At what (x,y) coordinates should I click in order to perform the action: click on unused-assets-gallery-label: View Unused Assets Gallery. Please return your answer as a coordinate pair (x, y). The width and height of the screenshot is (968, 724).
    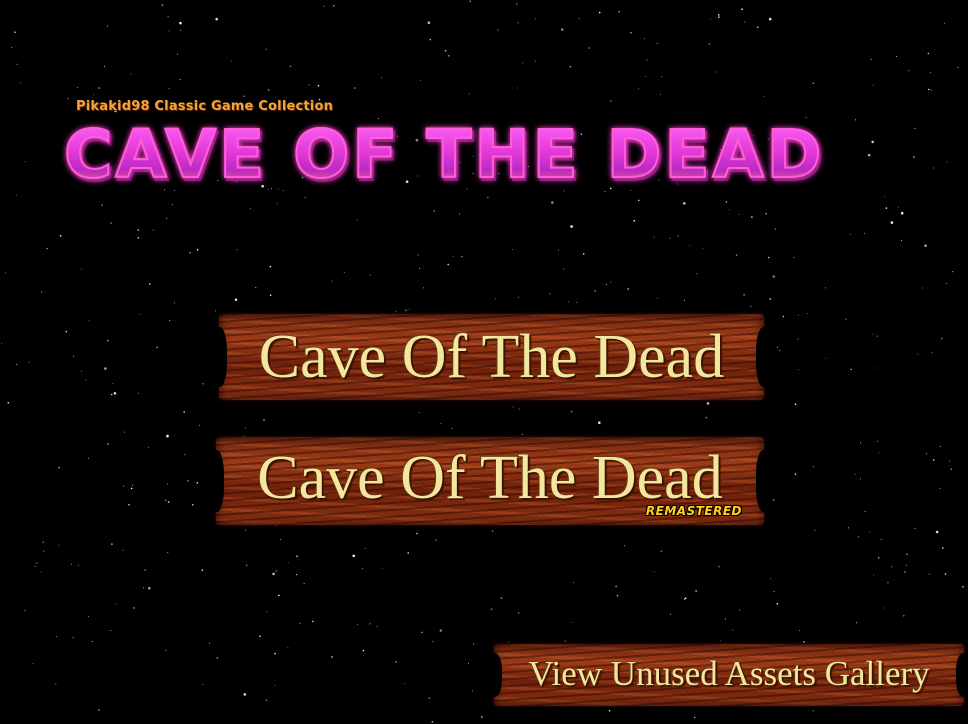
    Looking at the image, I should click on (729, 673).